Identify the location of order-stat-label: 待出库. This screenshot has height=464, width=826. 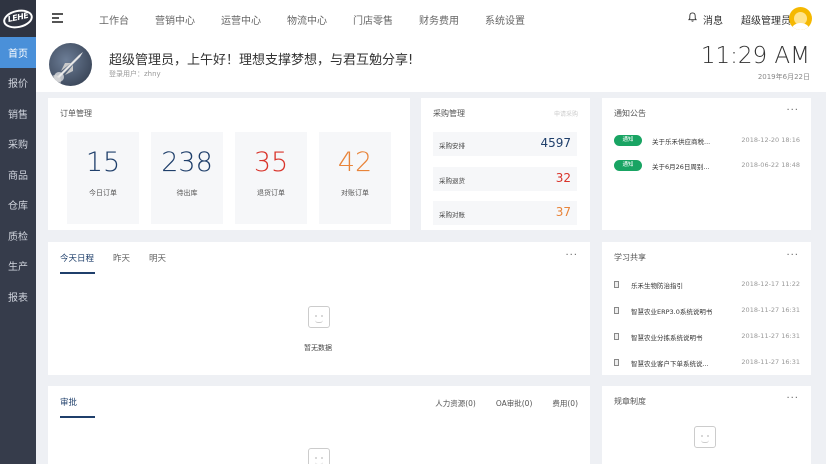
(187, 193).